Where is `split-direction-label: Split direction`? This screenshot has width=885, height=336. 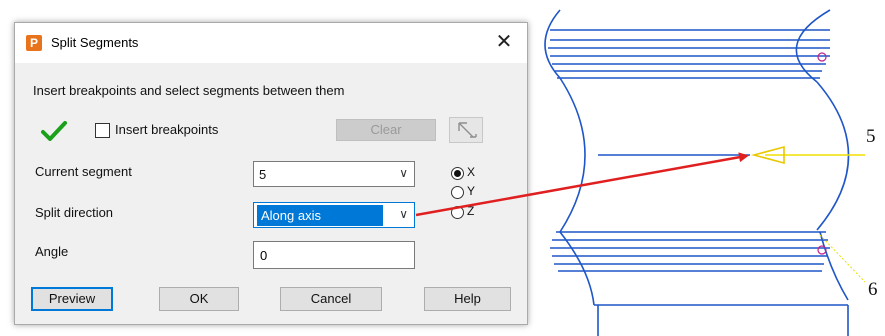 split-direction-label: Split direction is located at coordinates (74, 212).